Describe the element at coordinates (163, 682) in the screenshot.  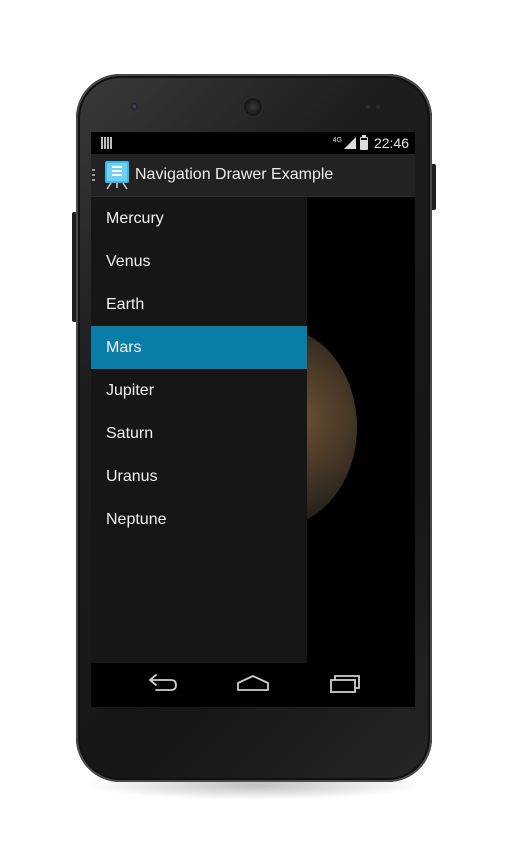
I see `back-icon` at that location.